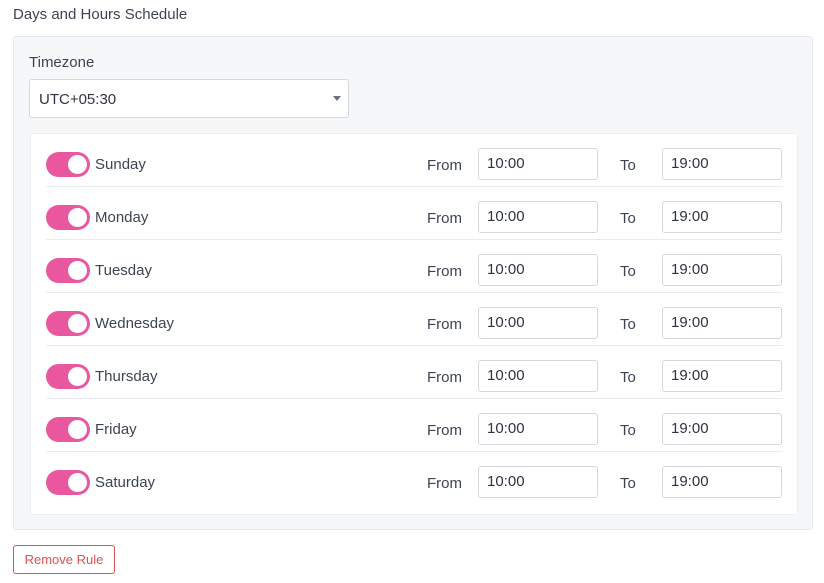 Image resolution: width=824 pixels, height=583 pixels. What do you see at coordinates (722, 429) in the screenshot?
I see `to-time-input-friday: 19:00` at bounding box center [722, 429].